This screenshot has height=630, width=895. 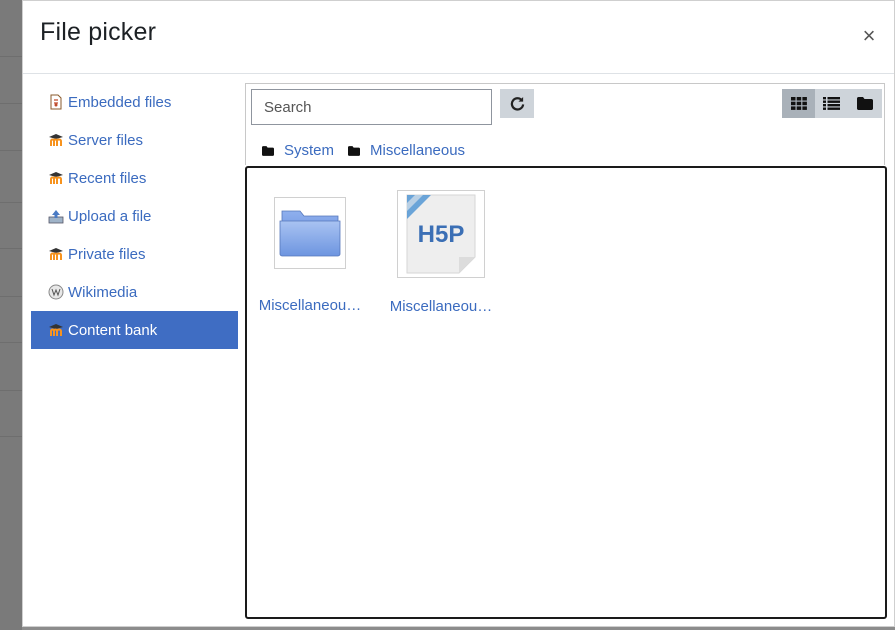 I want to click on h5p-file-icon: H5P, so click(x=441, y=234).